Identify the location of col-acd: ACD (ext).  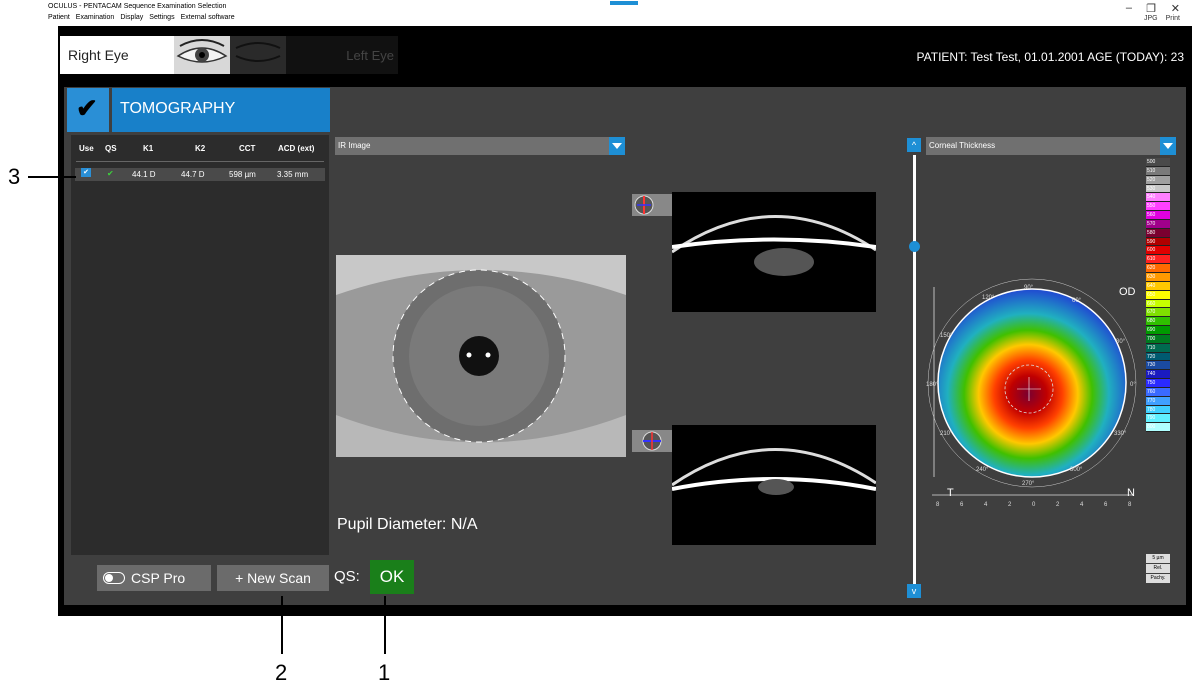
(296, 148).